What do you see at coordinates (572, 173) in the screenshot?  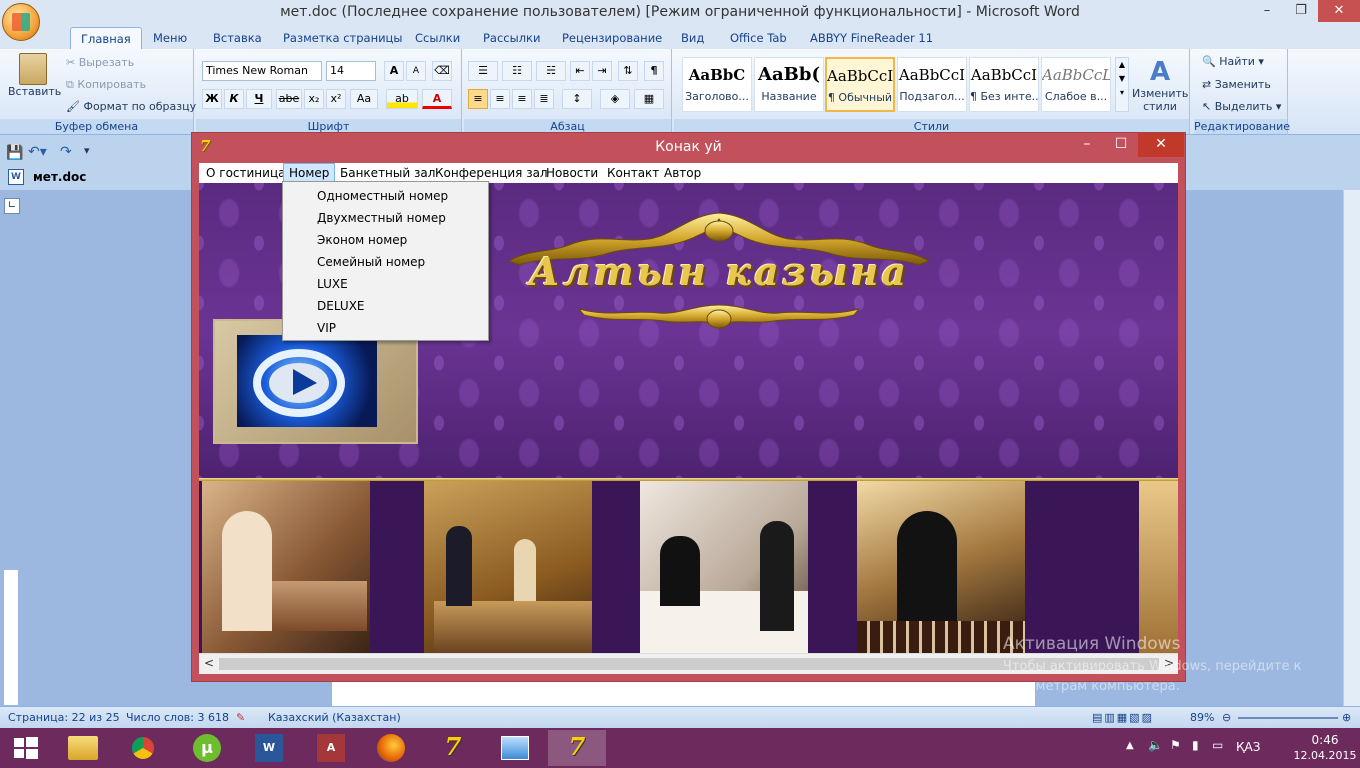 I see `menu-news: Новости` at bounding box center [572, 173].